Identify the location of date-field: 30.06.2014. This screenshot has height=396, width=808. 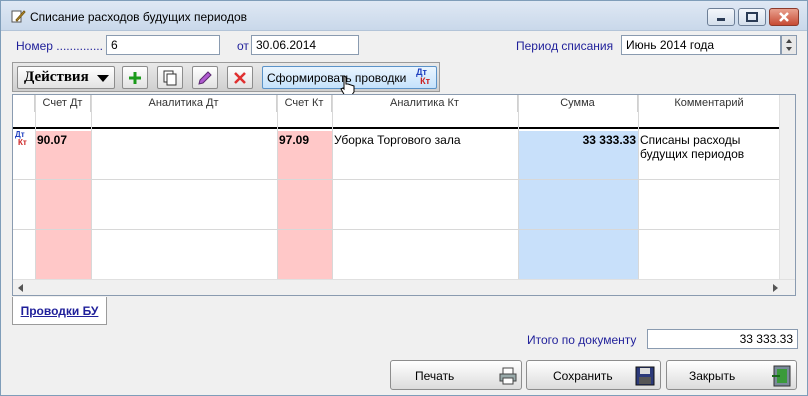
(305, 45).